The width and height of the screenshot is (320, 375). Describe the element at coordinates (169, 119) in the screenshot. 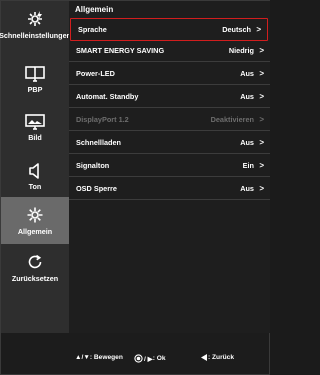

I see `setting-row-displayport: DisplayPort 1.2 Deaktivieren >` at that location.